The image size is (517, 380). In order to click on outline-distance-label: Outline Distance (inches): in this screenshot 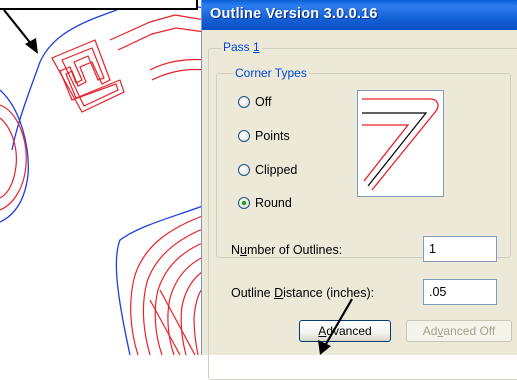, I will do `click(302, 293)`.